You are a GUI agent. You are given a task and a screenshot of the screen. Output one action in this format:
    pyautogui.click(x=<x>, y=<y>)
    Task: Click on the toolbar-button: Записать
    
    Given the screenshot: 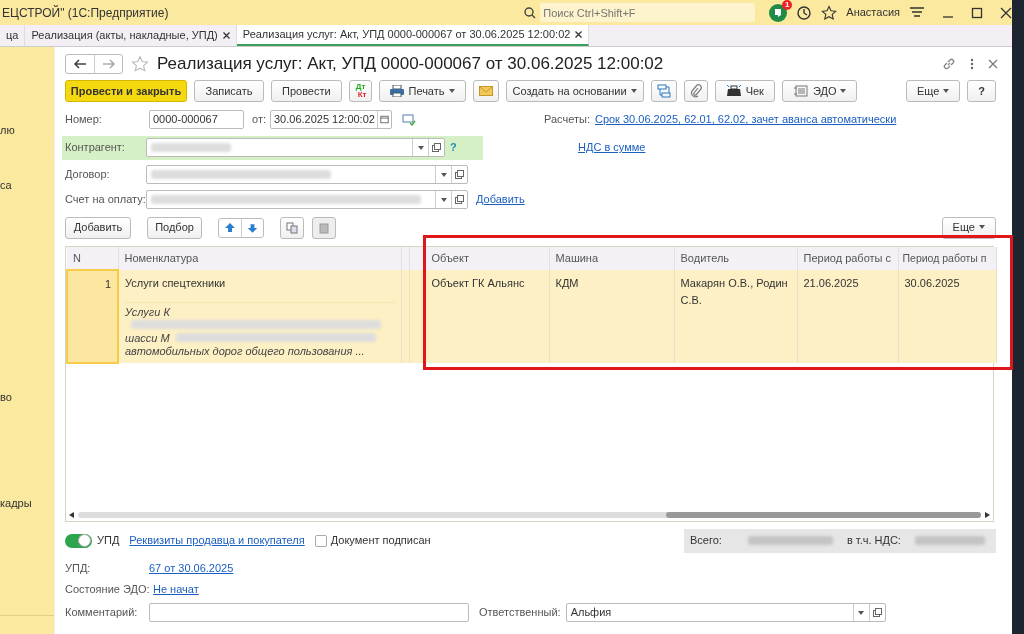 What is the action you would take?
    pyautogui.click(x=229, y=91)
    